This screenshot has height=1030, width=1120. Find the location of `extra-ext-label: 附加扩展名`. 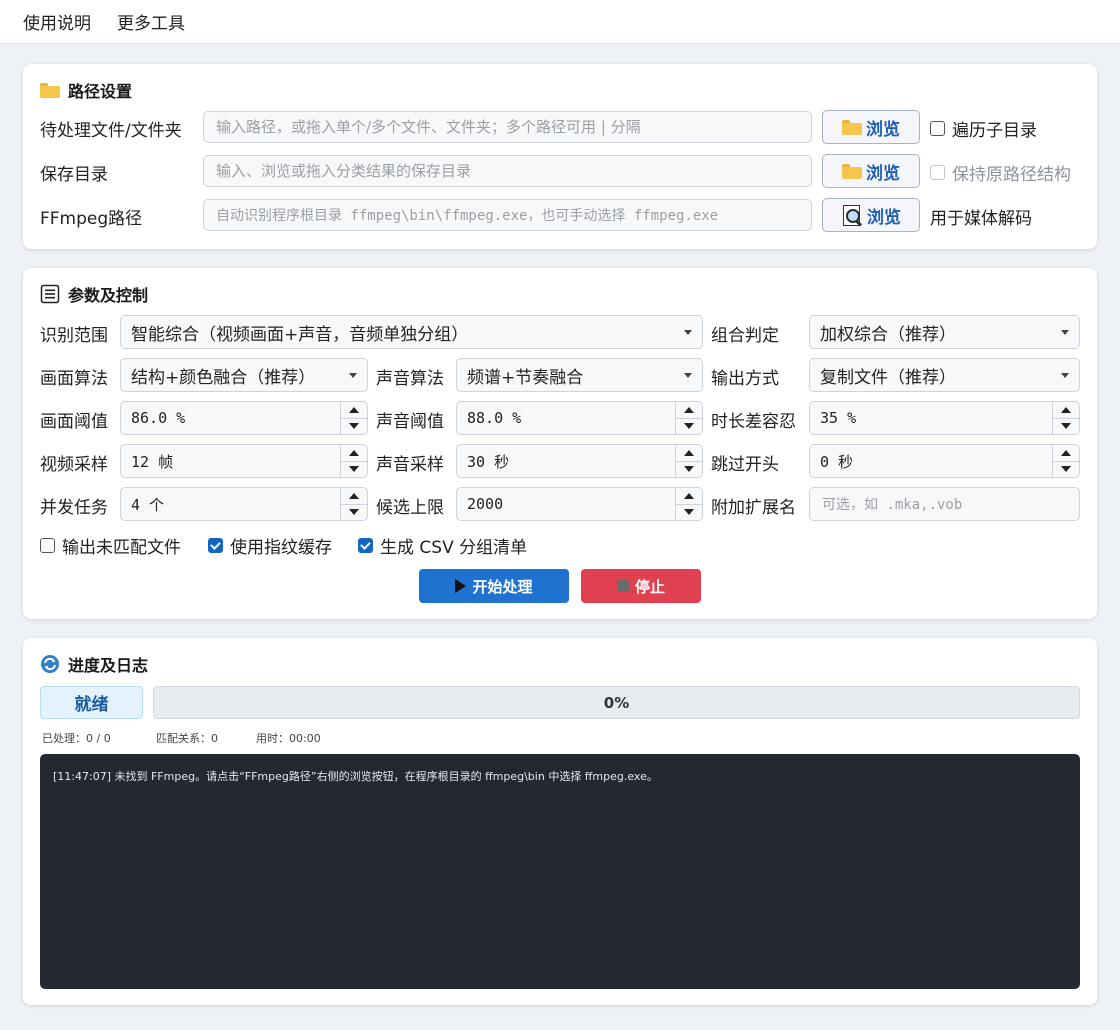

extra-ext-label: 附加扩展名 is located at coordinates (753, 508).